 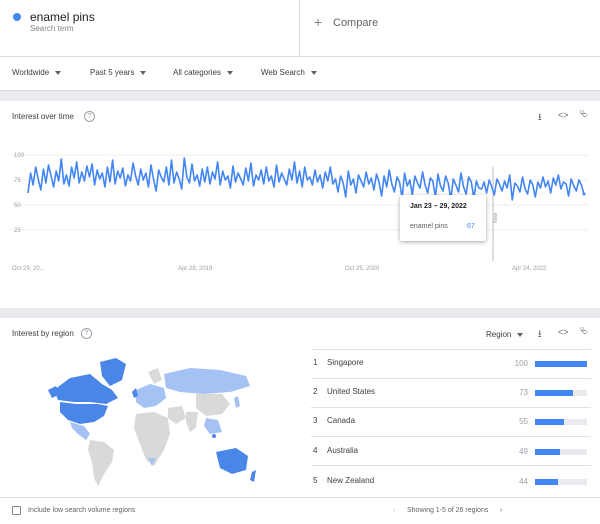 What do you see at coordinates (355, 23) in the screenshot?
I see `compare-label: Compare` at bounding box center [355, 23].